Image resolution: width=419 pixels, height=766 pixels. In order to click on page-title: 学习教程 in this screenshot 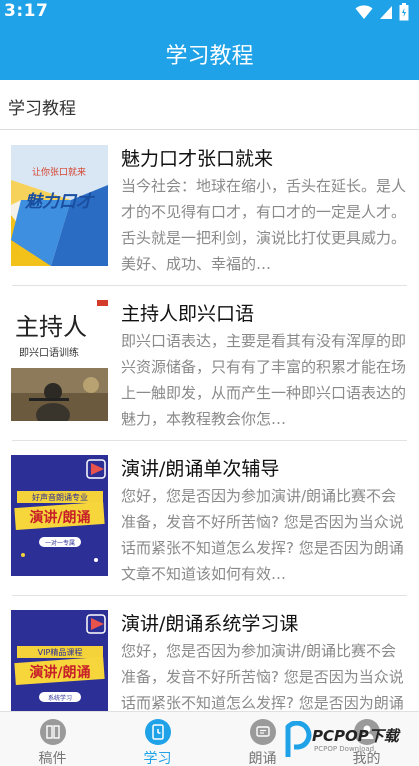, I will do `click(209, 56)`.